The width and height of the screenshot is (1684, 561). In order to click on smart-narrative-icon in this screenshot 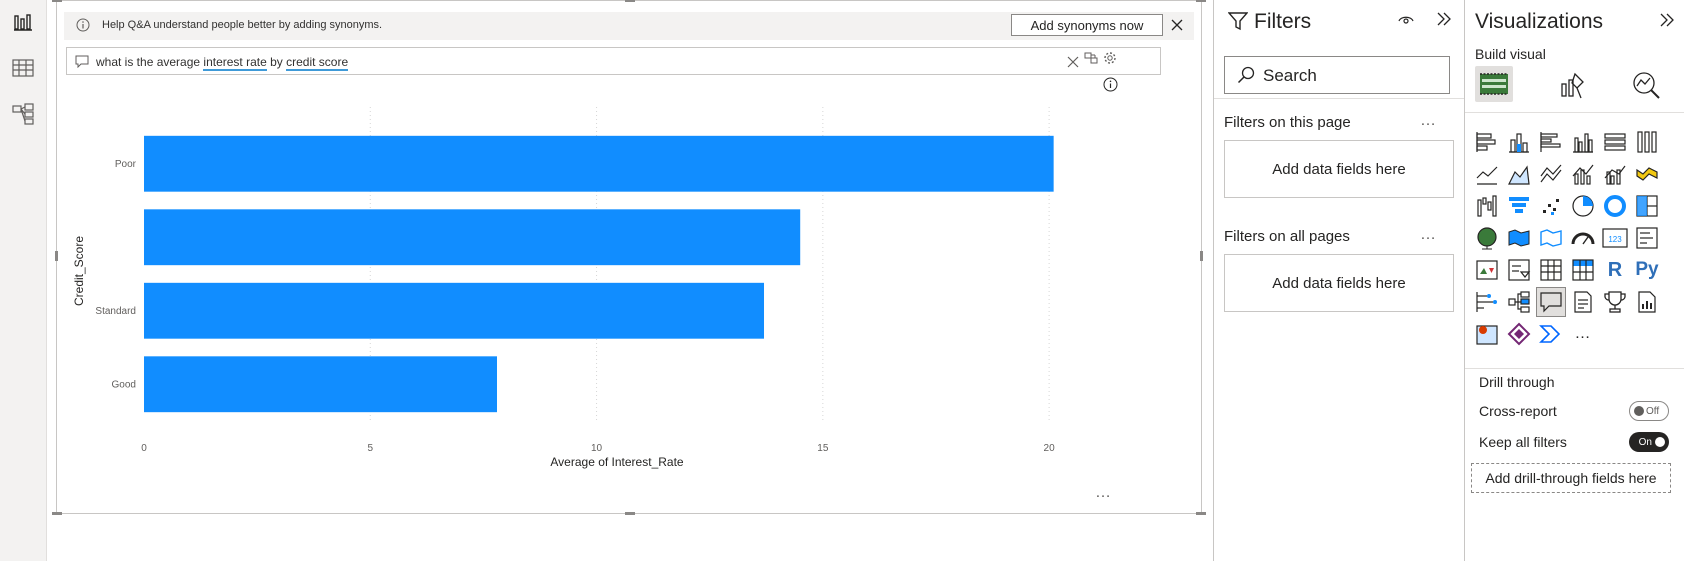, I will do `click(1583, 302)`.